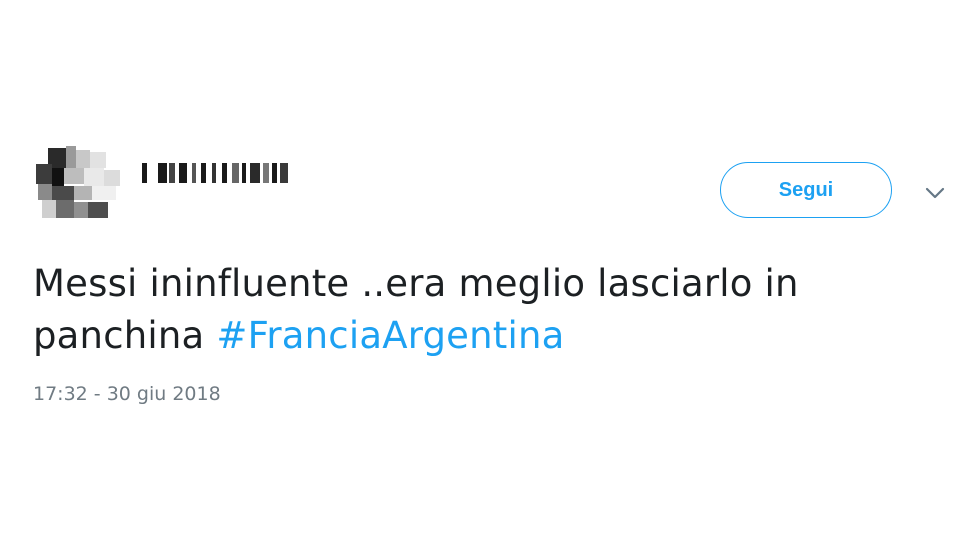  I want to click on follow-button-label: Segui, so click(806, 189).